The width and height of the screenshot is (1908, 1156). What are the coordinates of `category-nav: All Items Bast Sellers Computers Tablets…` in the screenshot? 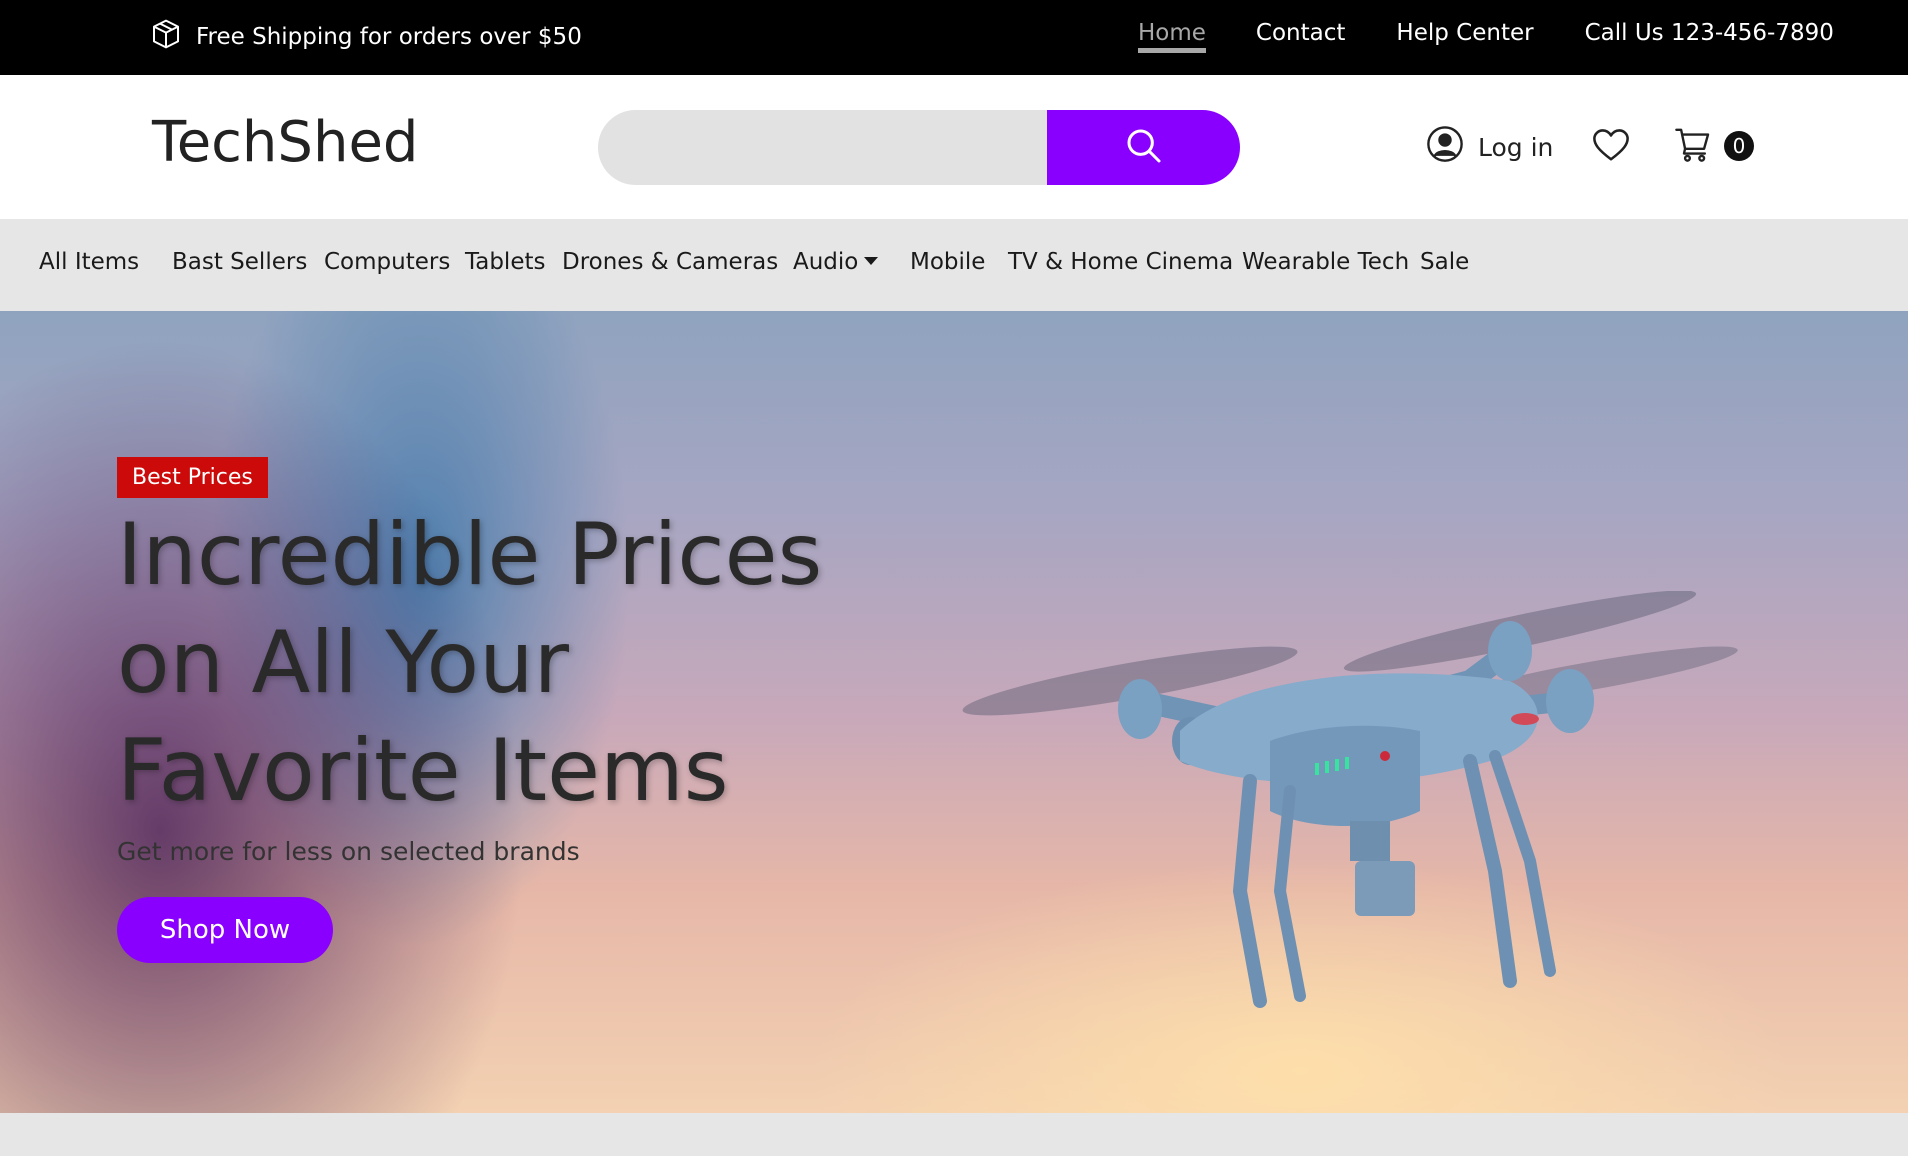 It's located at (954, 265).